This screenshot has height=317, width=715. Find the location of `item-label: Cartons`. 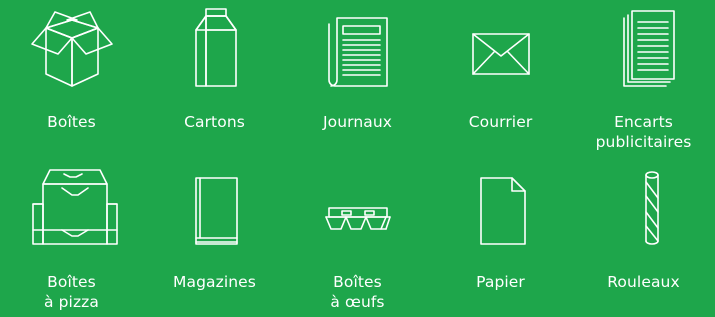

item-label: Cartons is located at coordinates (214, 122).